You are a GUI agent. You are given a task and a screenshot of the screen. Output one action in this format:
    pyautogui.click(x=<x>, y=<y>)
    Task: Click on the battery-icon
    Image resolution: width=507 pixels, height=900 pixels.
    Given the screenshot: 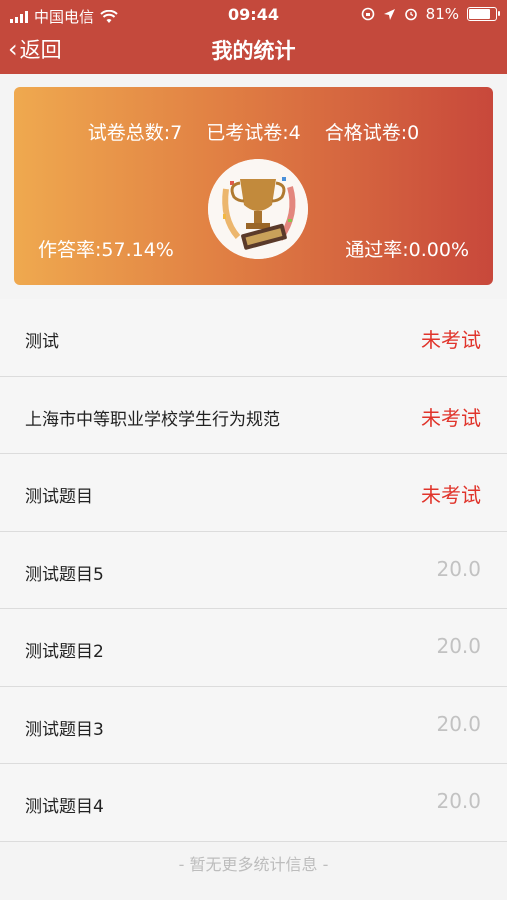 What is the action you would take?
    pyautogui.click(x=483, y=14)
    